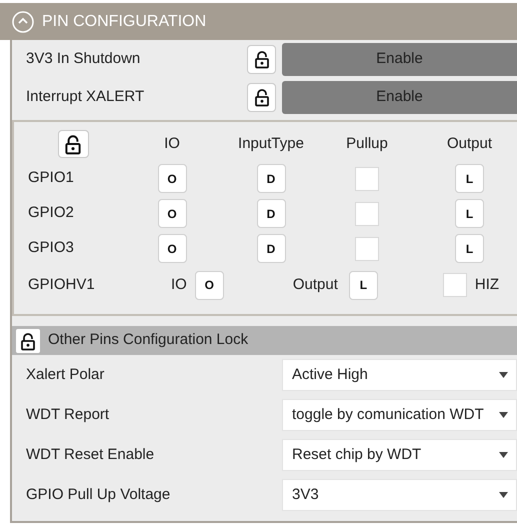 The width and height of the screenshot is (517, 527). What do you see at coordinates (399, 455) in the screenshot?
I see `dropdown: Reset chip by WDT` at bounding box center [399, 455].